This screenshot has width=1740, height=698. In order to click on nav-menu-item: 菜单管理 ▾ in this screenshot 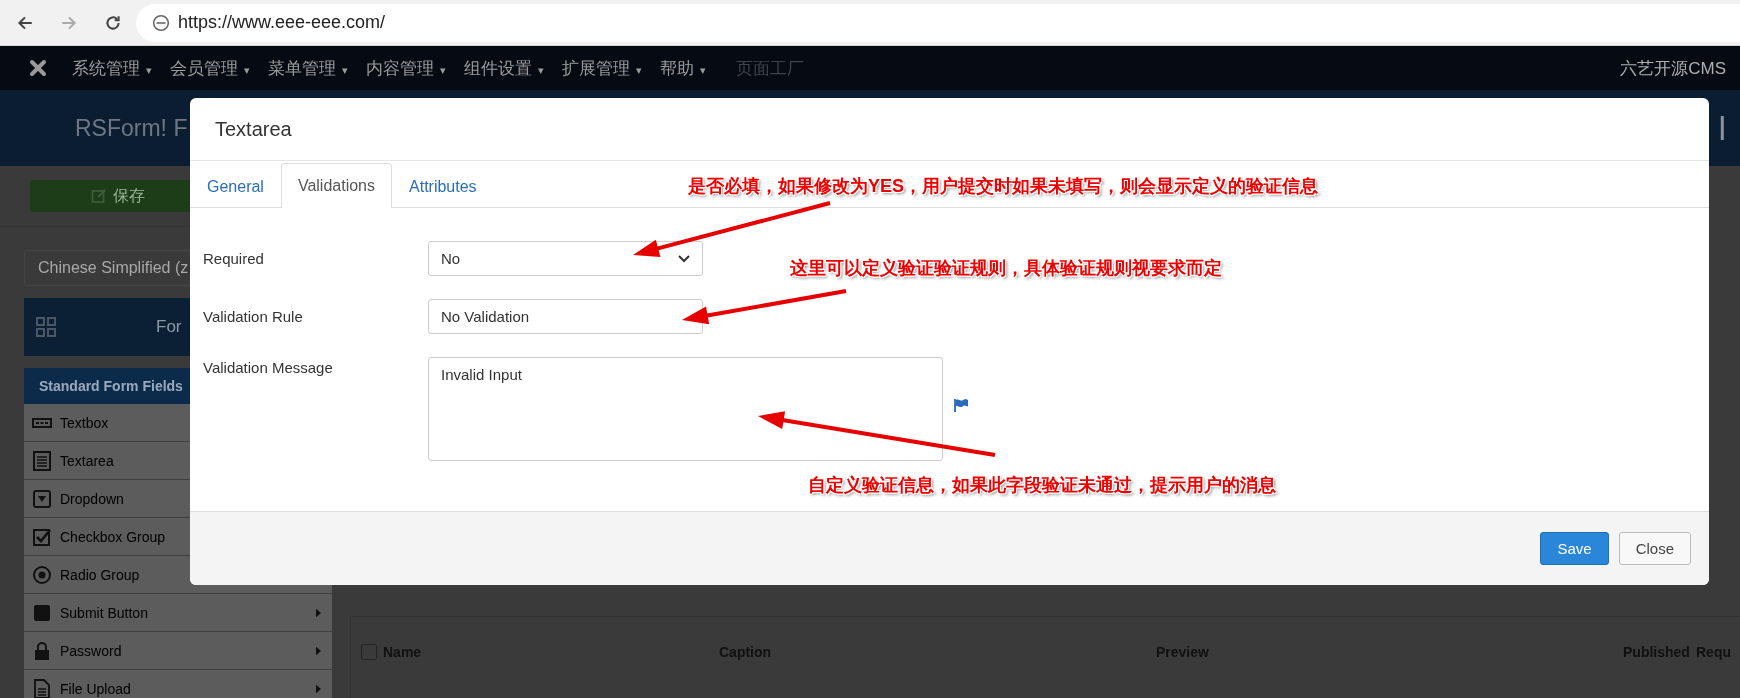, I will do `click(308, 68)`.